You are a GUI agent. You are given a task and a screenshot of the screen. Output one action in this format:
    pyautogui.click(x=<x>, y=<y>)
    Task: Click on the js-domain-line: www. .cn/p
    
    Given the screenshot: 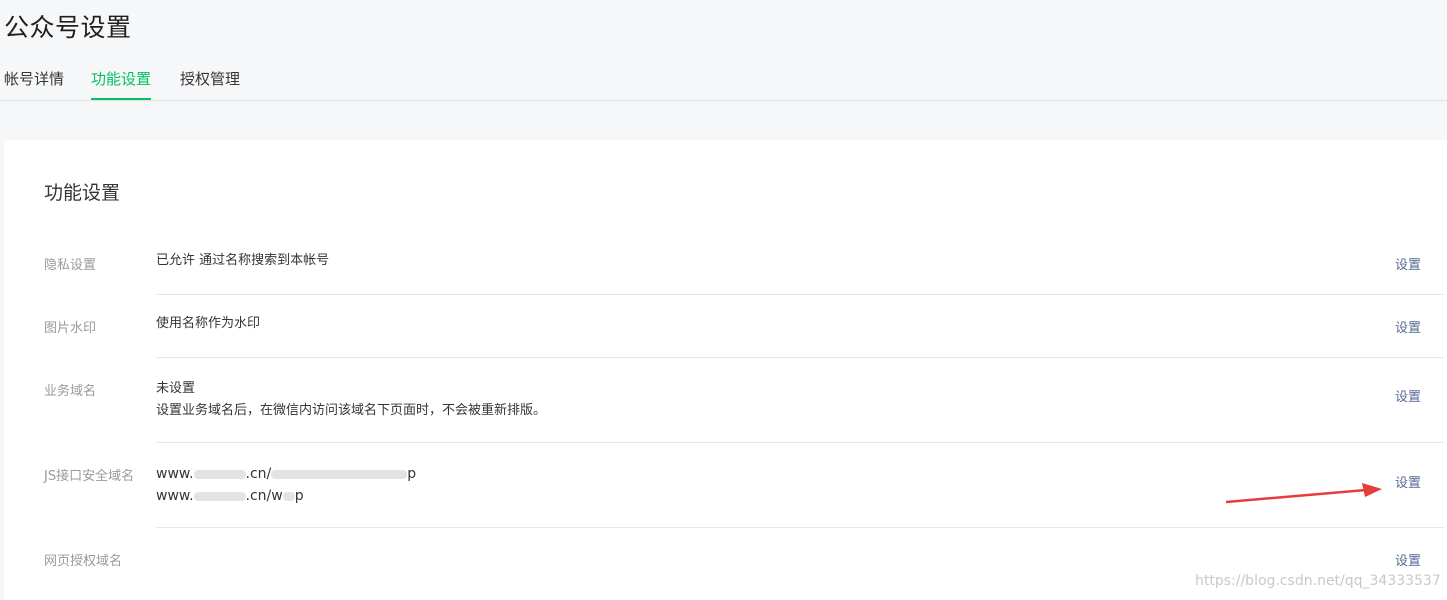 What is the action you would take?
    pyautogui.click(x=286, y=474)
    